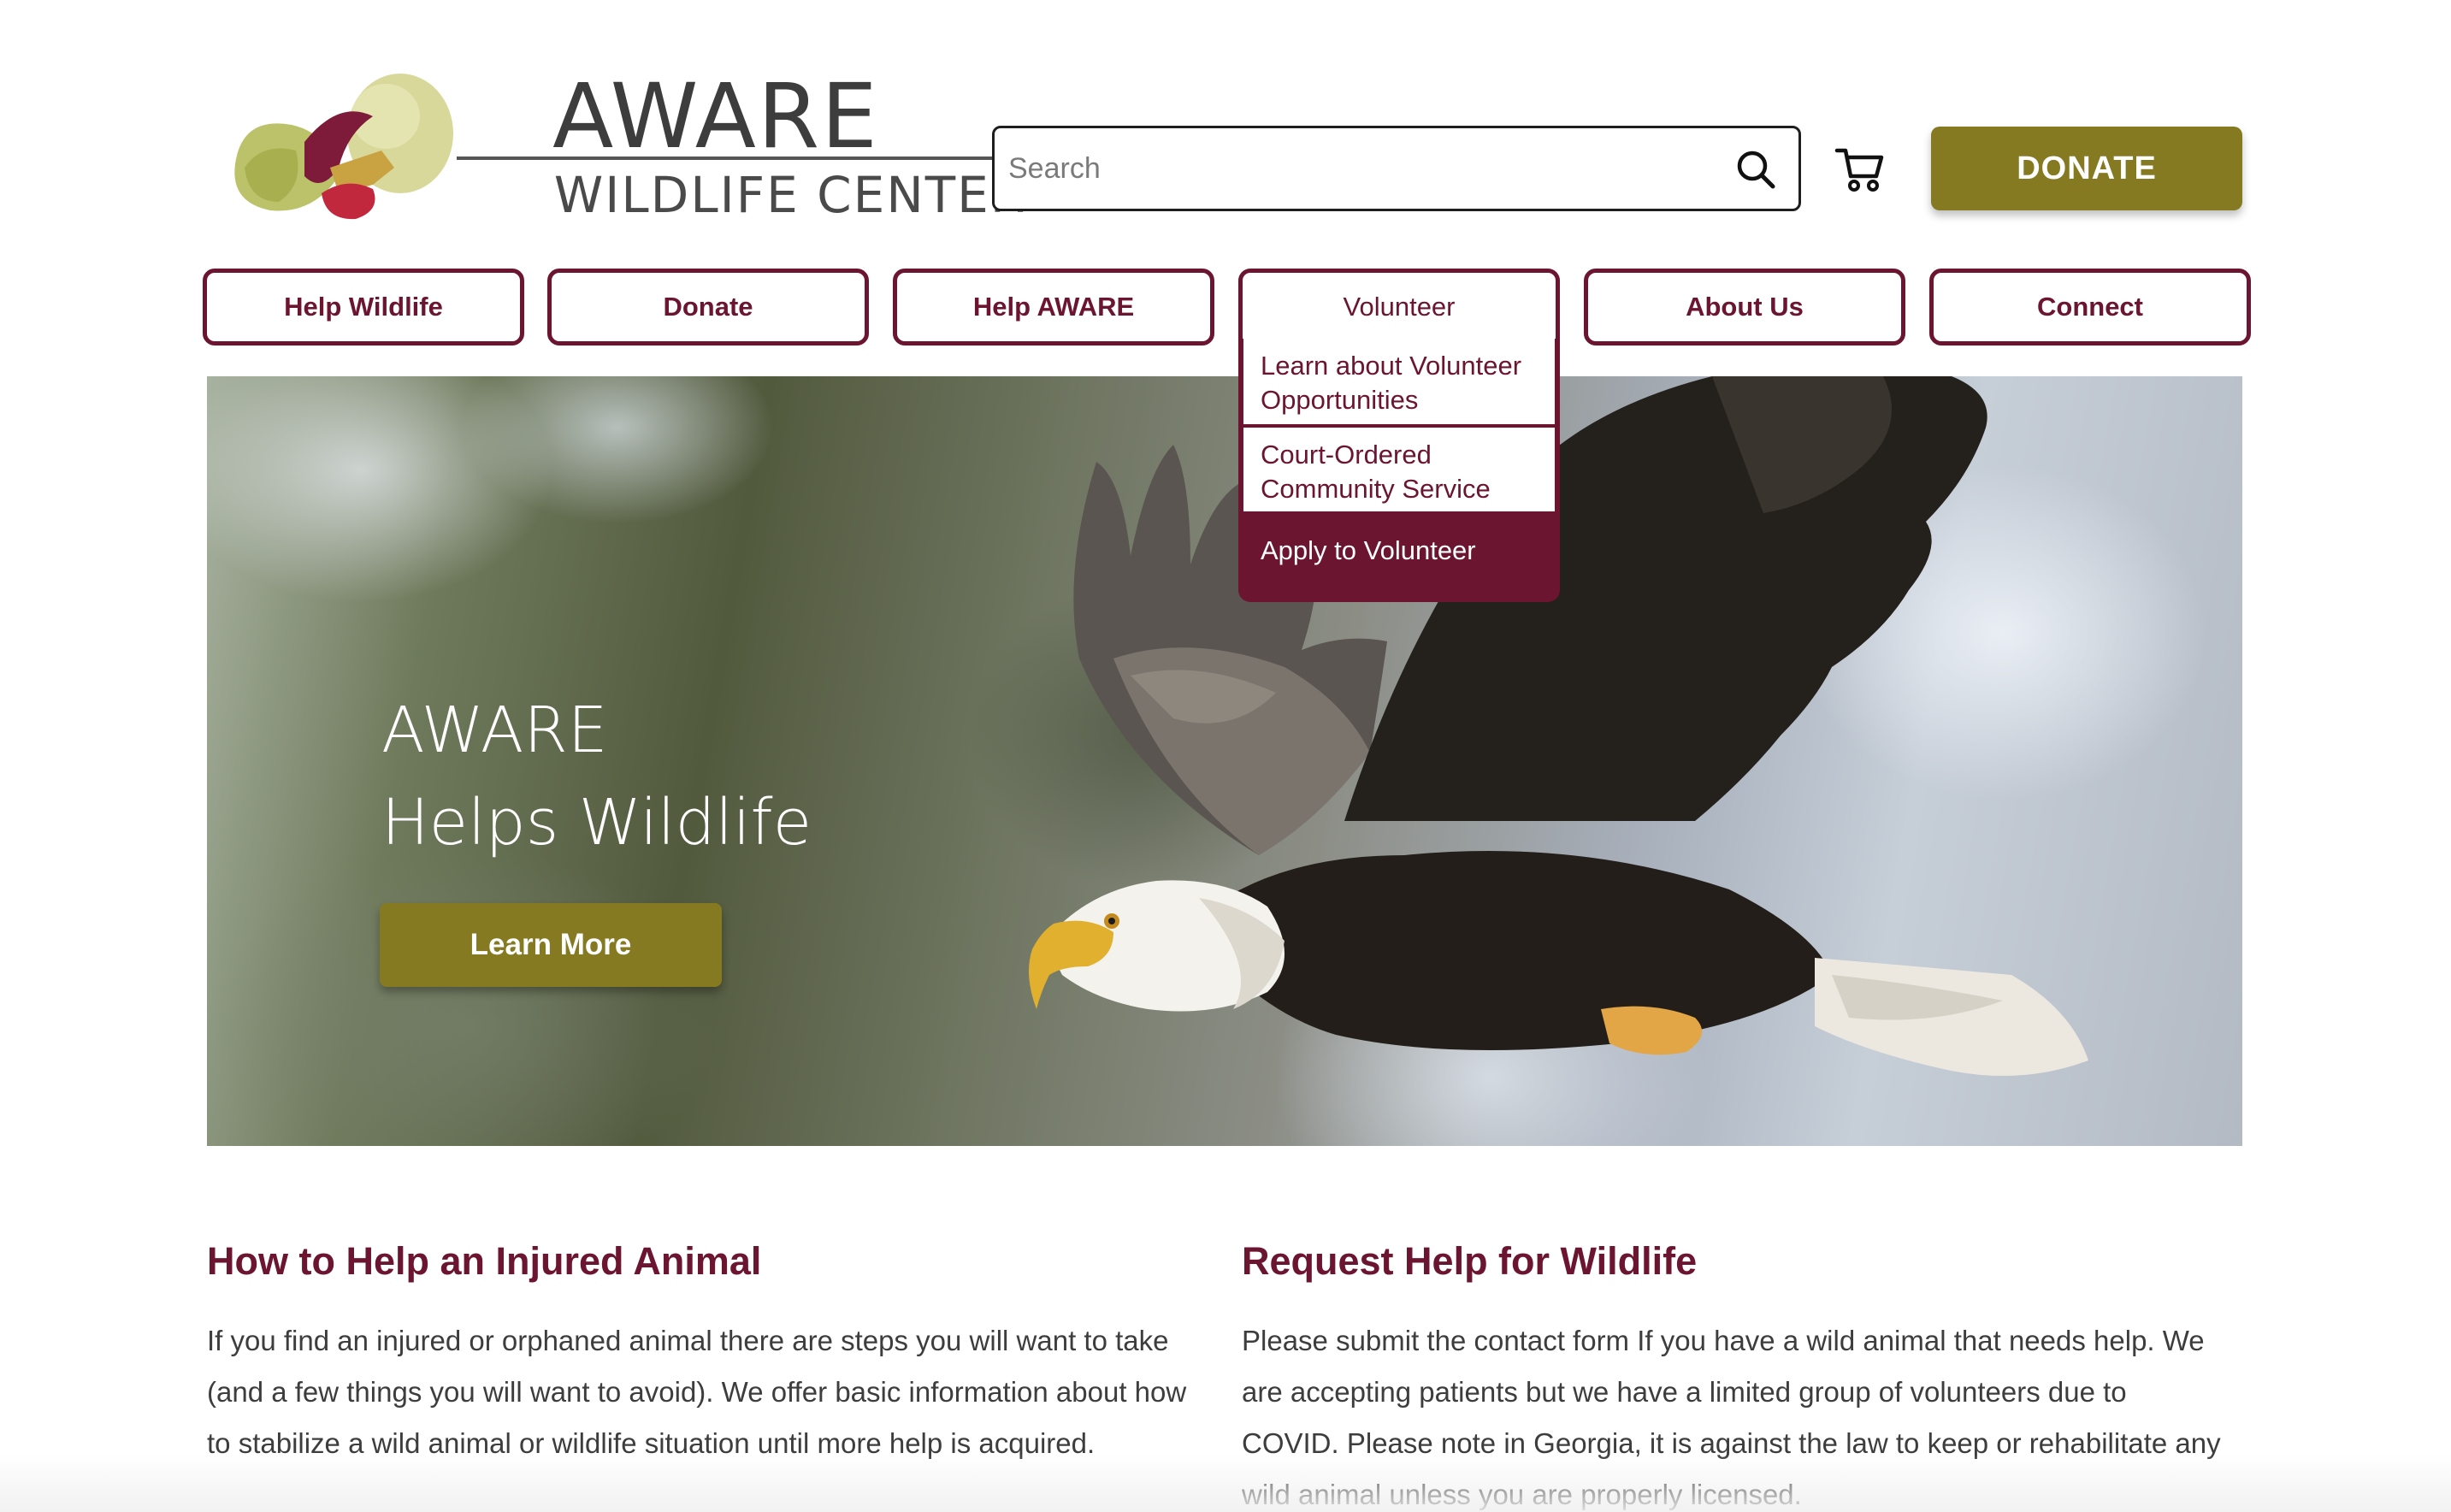 This screenshot has width=2451, height=1512. I want to click on menu-item-learn-volunteer: Learn about Volunteer Opportunities, so click(1399, 381).